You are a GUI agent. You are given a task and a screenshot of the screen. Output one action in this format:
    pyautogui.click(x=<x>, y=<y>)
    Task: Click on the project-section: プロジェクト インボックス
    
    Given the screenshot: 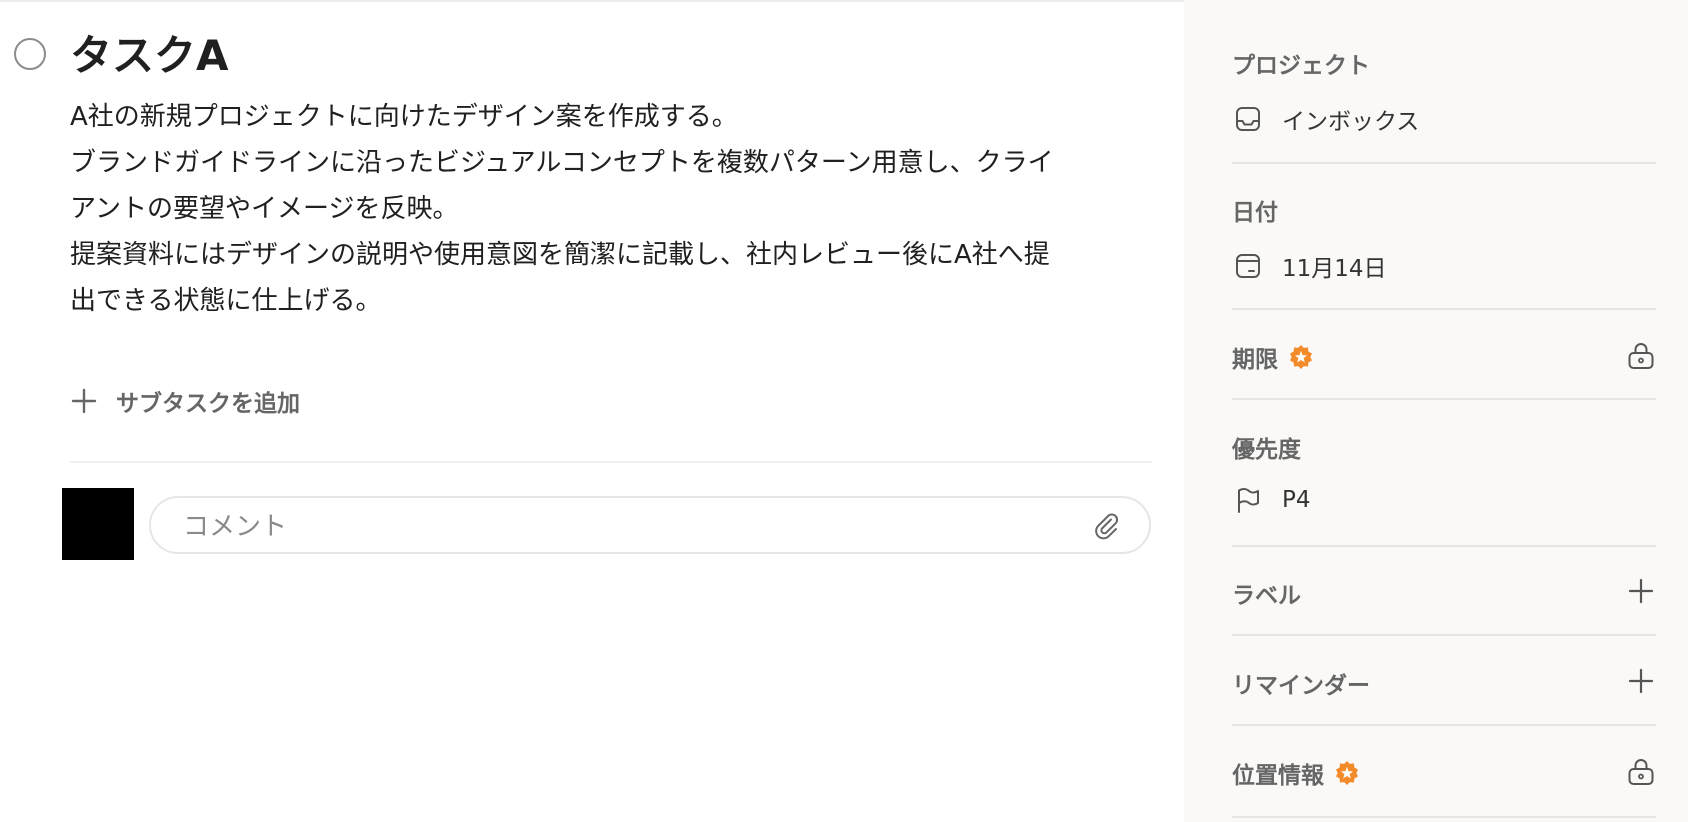 What is the action you would take?
    pyautogui.click(x=1444, y=91)
    